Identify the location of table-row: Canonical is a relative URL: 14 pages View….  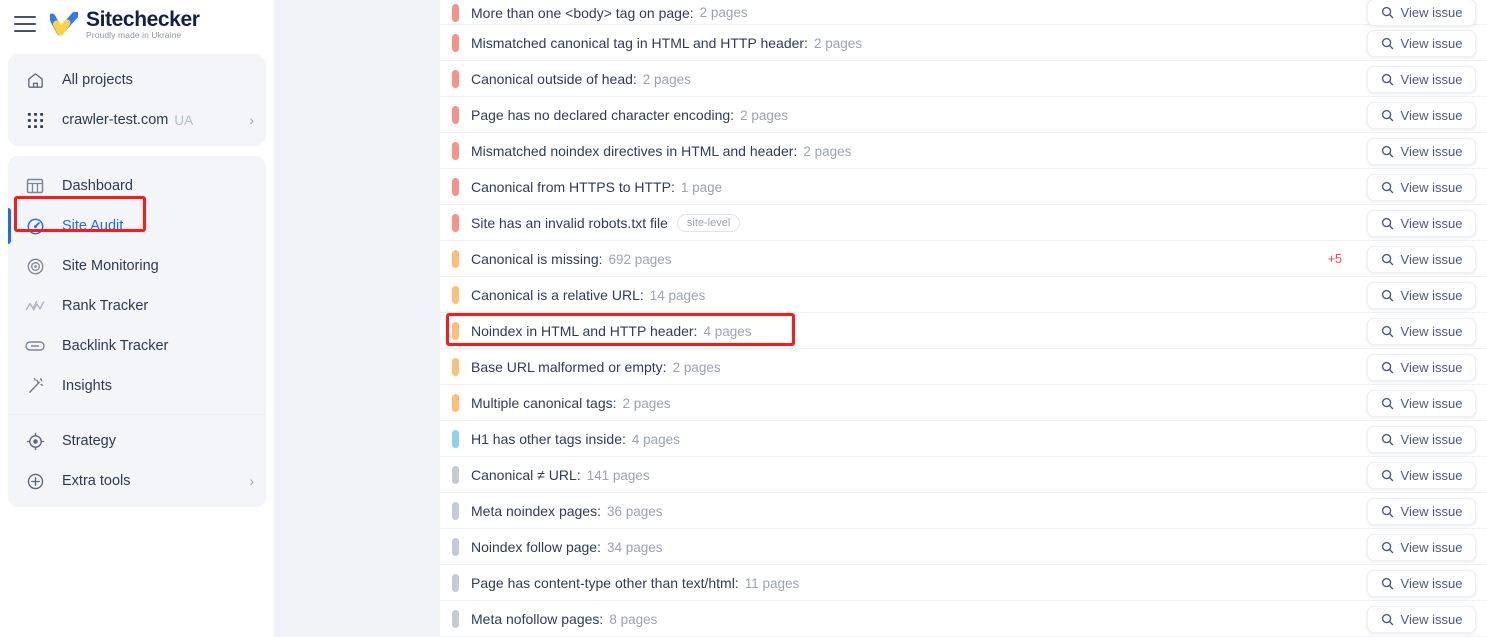
(963, 295).